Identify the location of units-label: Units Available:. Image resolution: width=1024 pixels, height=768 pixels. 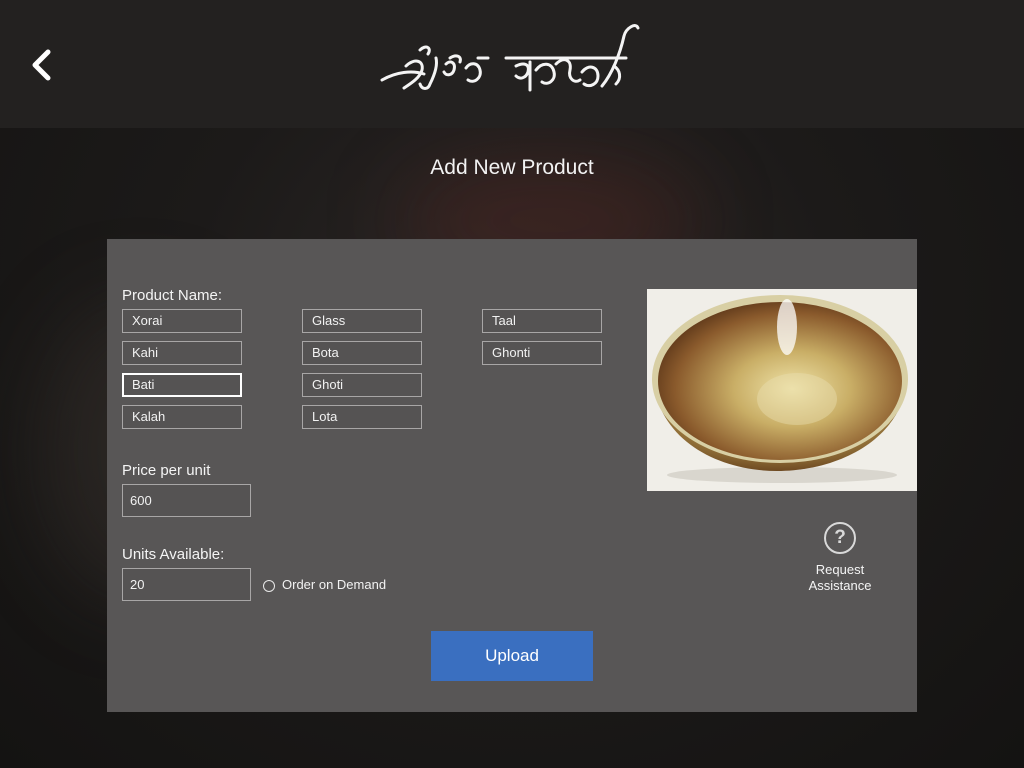
(173, 554).